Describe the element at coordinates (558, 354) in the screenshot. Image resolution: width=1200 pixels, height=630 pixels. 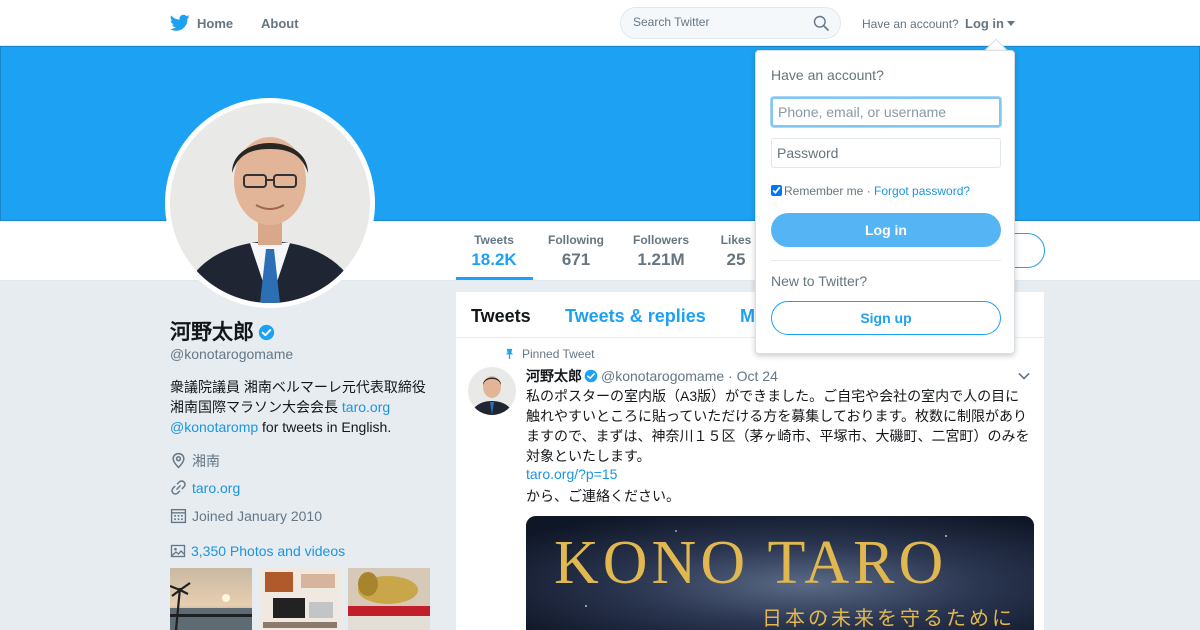
I see `pinned-text: Pinned Tweet` at that location.